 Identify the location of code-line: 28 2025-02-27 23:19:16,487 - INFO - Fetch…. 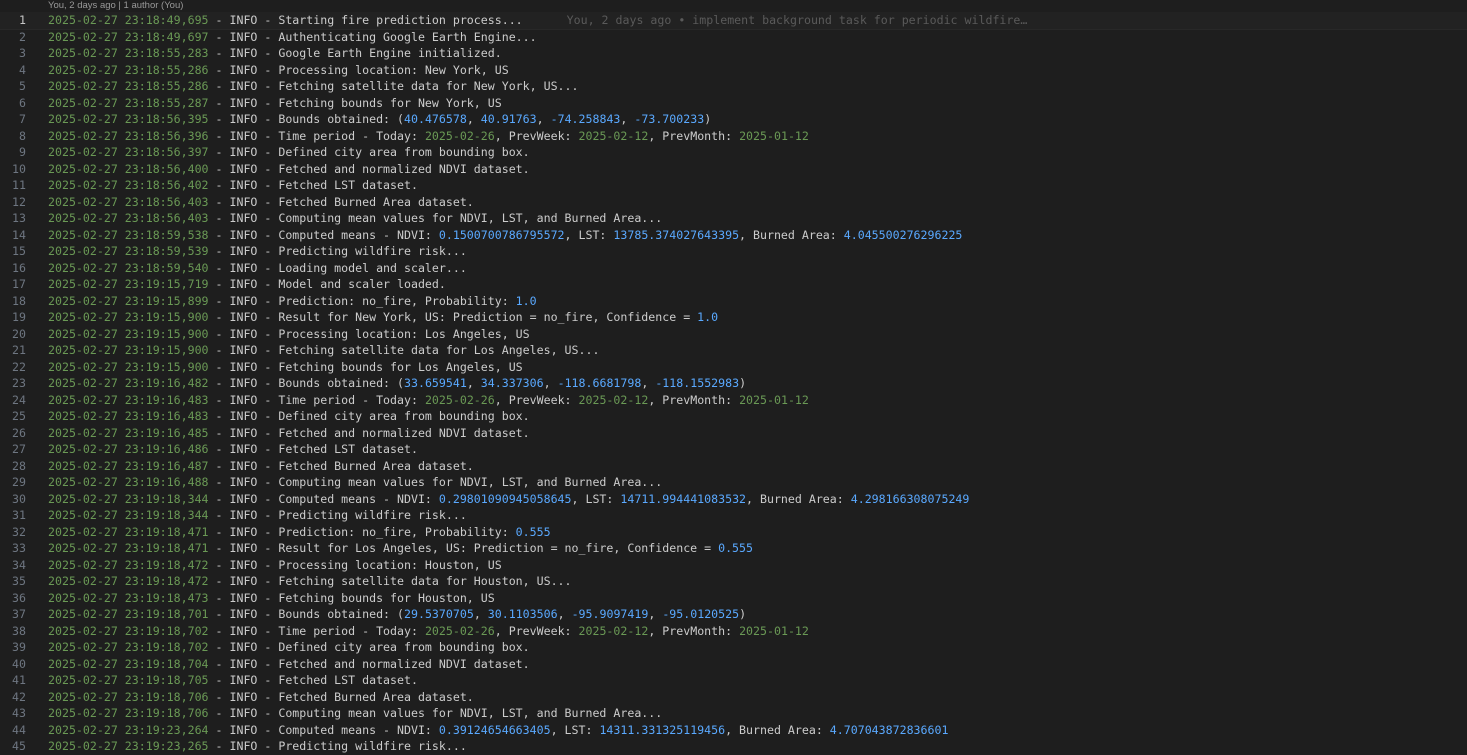
(733, 466).